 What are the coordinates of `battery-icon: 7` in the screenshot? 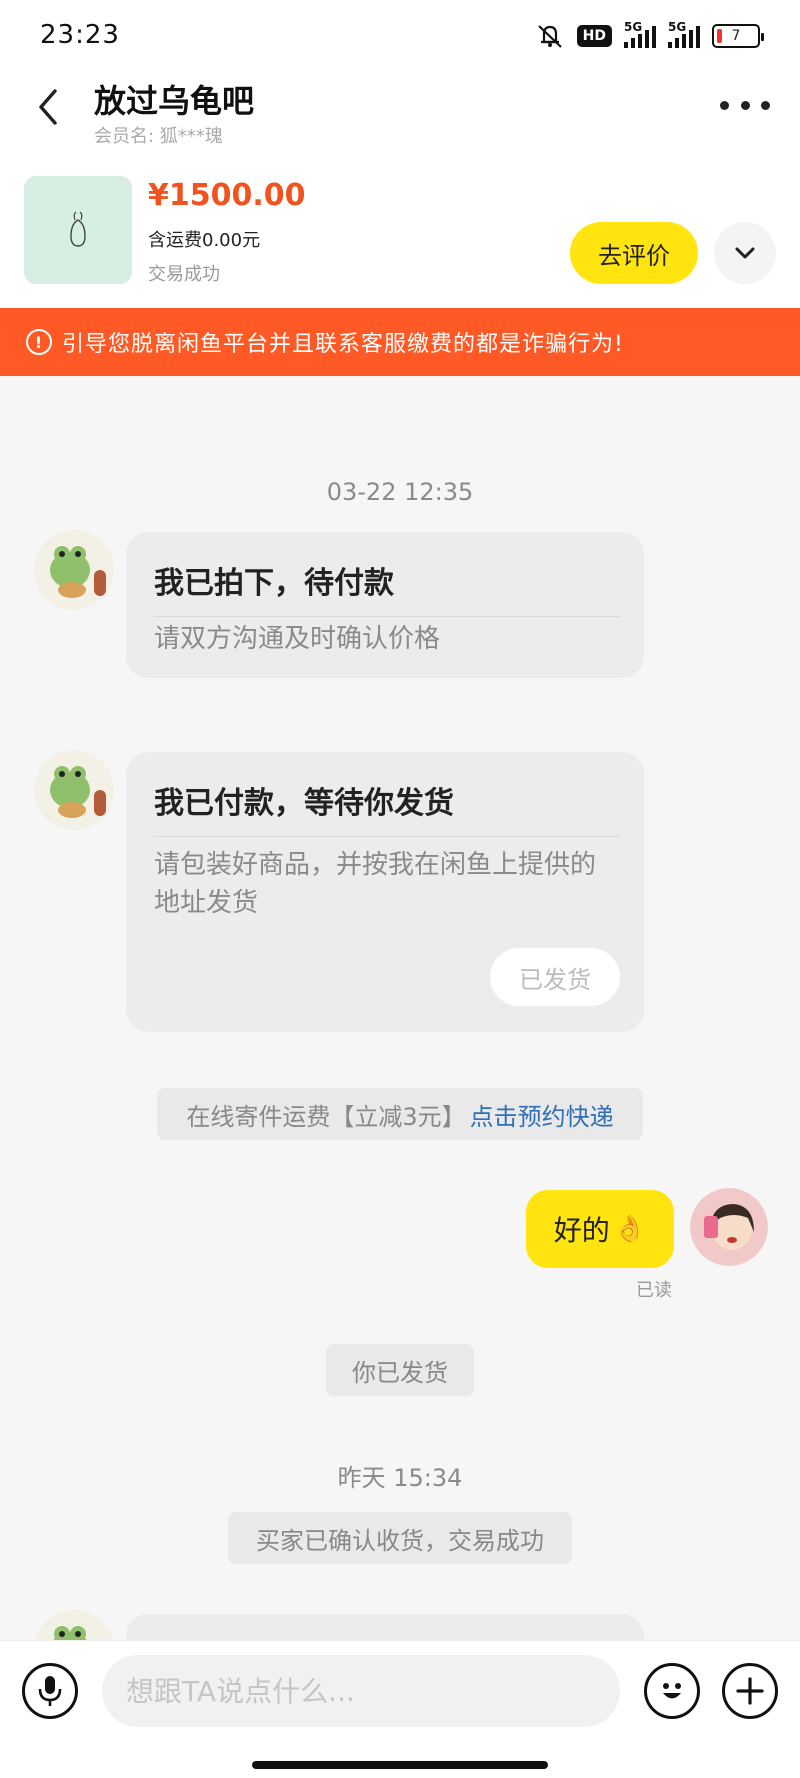 It's located at (738, 36).